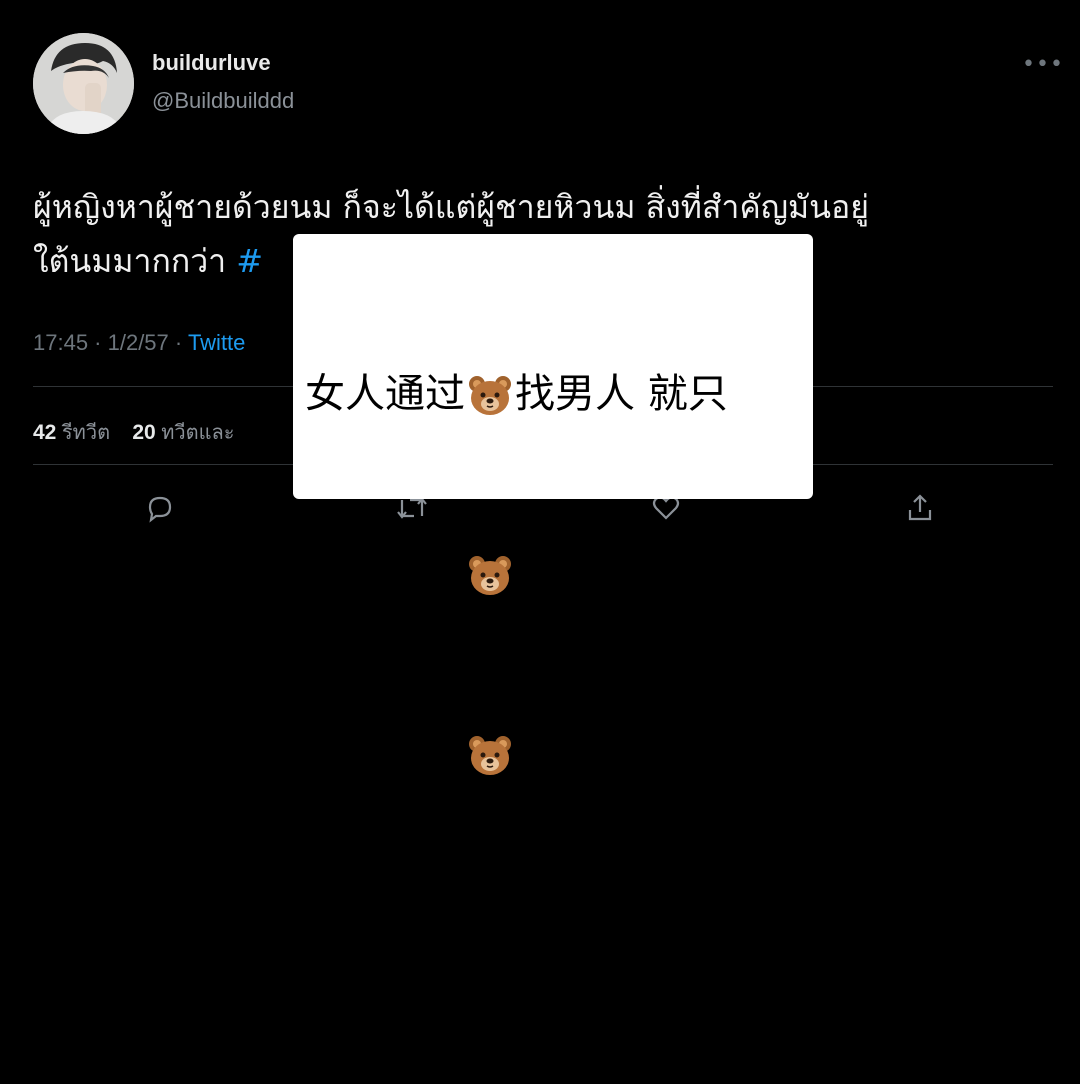  What do you see at coordinates (385, 754) in the screenshot?
I see `caption-segment: 东西是在` at bounding box center [385, 754].